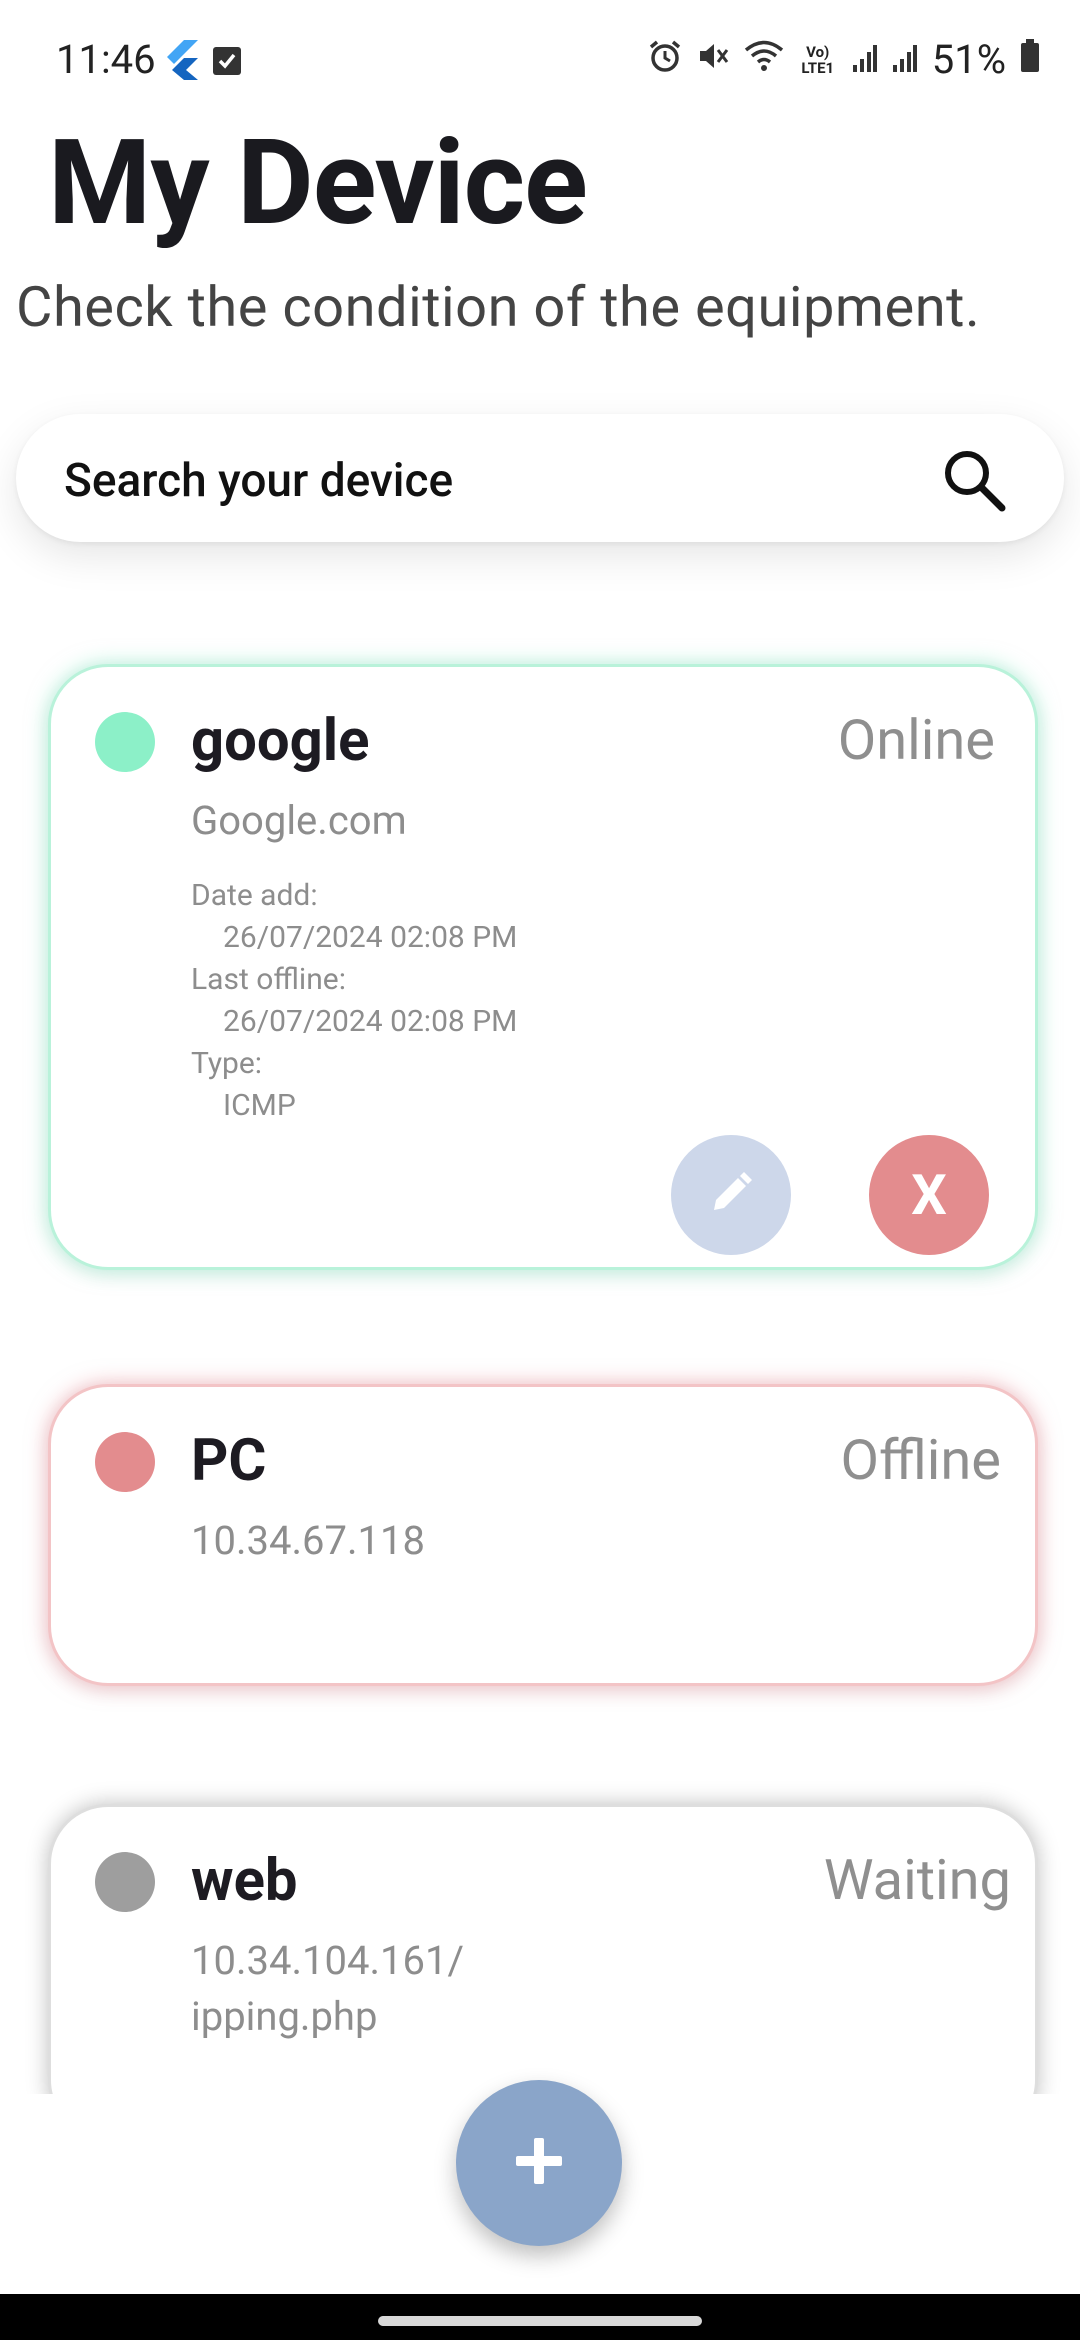 This screenshot has height=2340, width=1080. Describe the element at coordinates (370, 937) in the screenshot. I see `date-add-value: 26/07/2024 02:08 PM` at that location.